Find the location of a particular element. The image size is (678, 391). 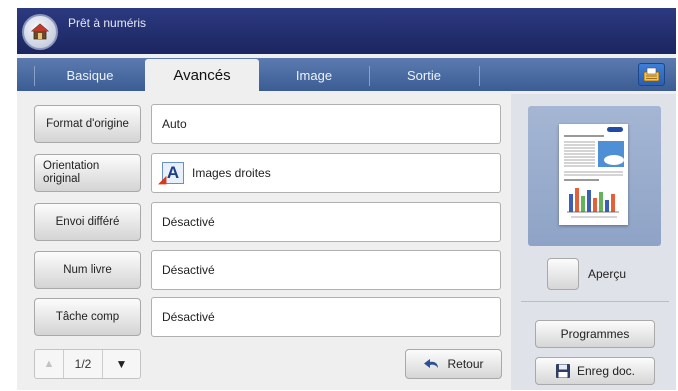

tab-basique: Basique is located at coordinates (90, 75).